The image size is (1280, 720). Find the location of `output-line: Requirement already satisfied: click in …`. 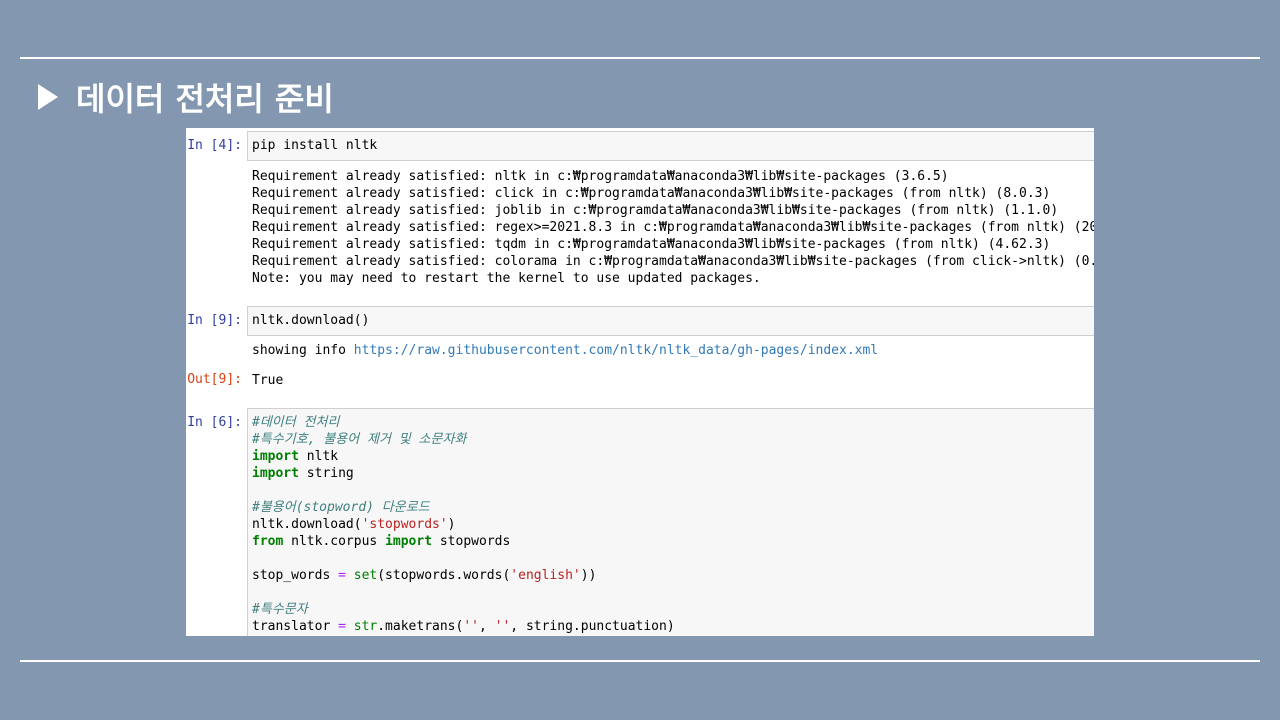

output-line: Requirement already satisfied: click in … is located at coordinates (651, 193).